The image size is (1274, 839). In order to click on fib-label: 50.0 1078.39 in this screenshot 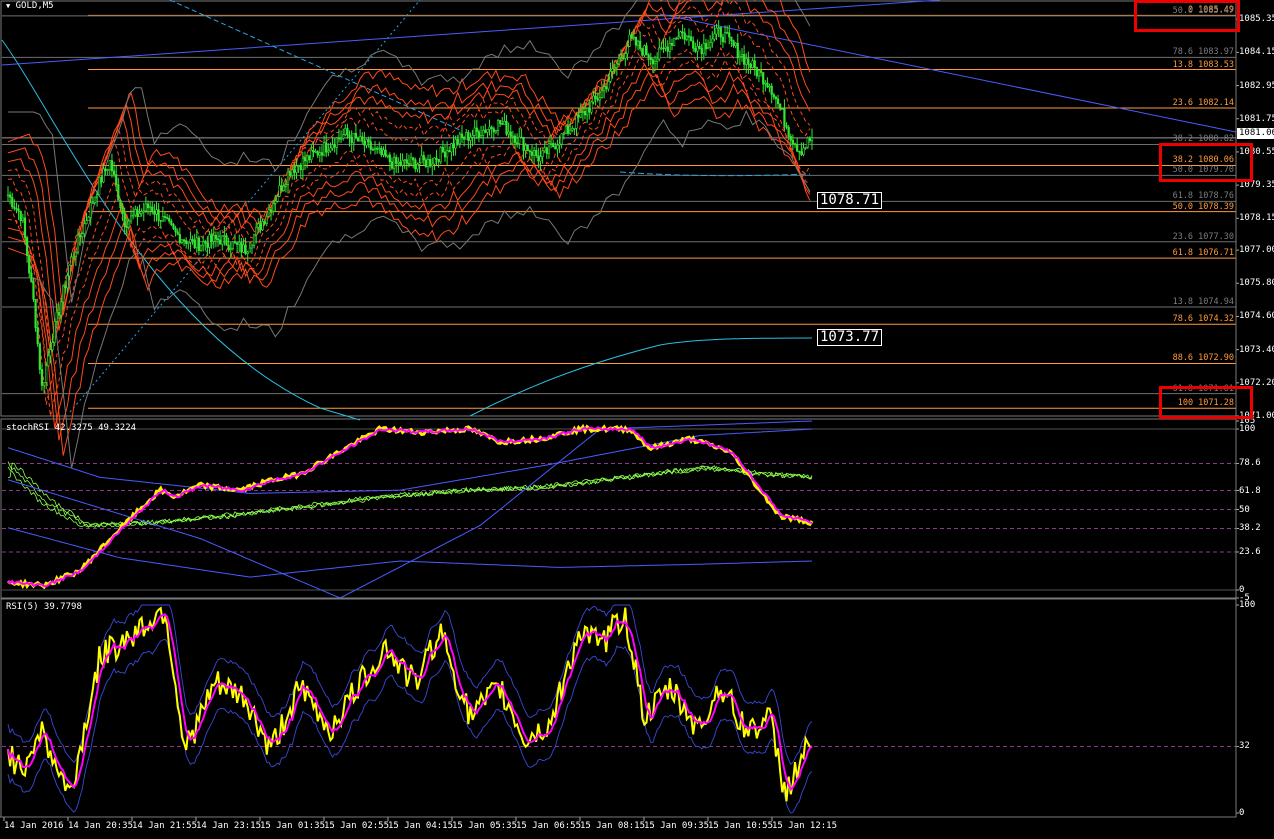, I will do `click(1203, 206)`.